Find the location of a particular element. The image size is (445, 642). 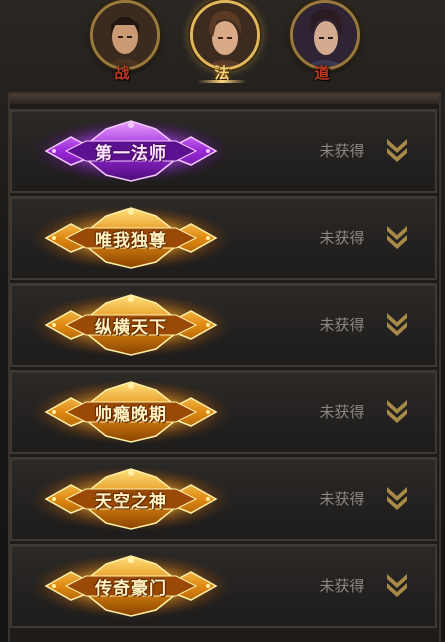

title-name: 唯我独尊 is located at coordinates (131, 241).